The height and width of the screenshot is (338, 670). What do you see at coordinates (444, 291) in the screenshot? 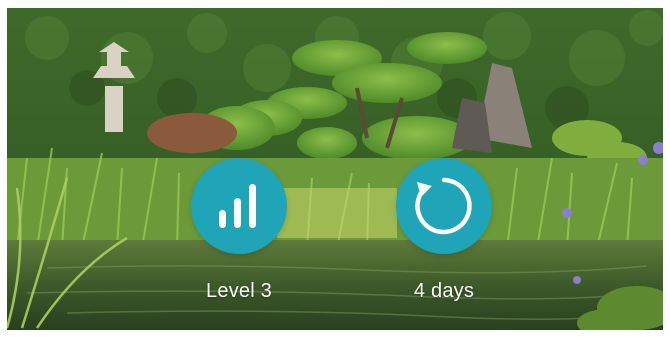
I see `interval-label: 4 days` at bounding box center [444, 291].